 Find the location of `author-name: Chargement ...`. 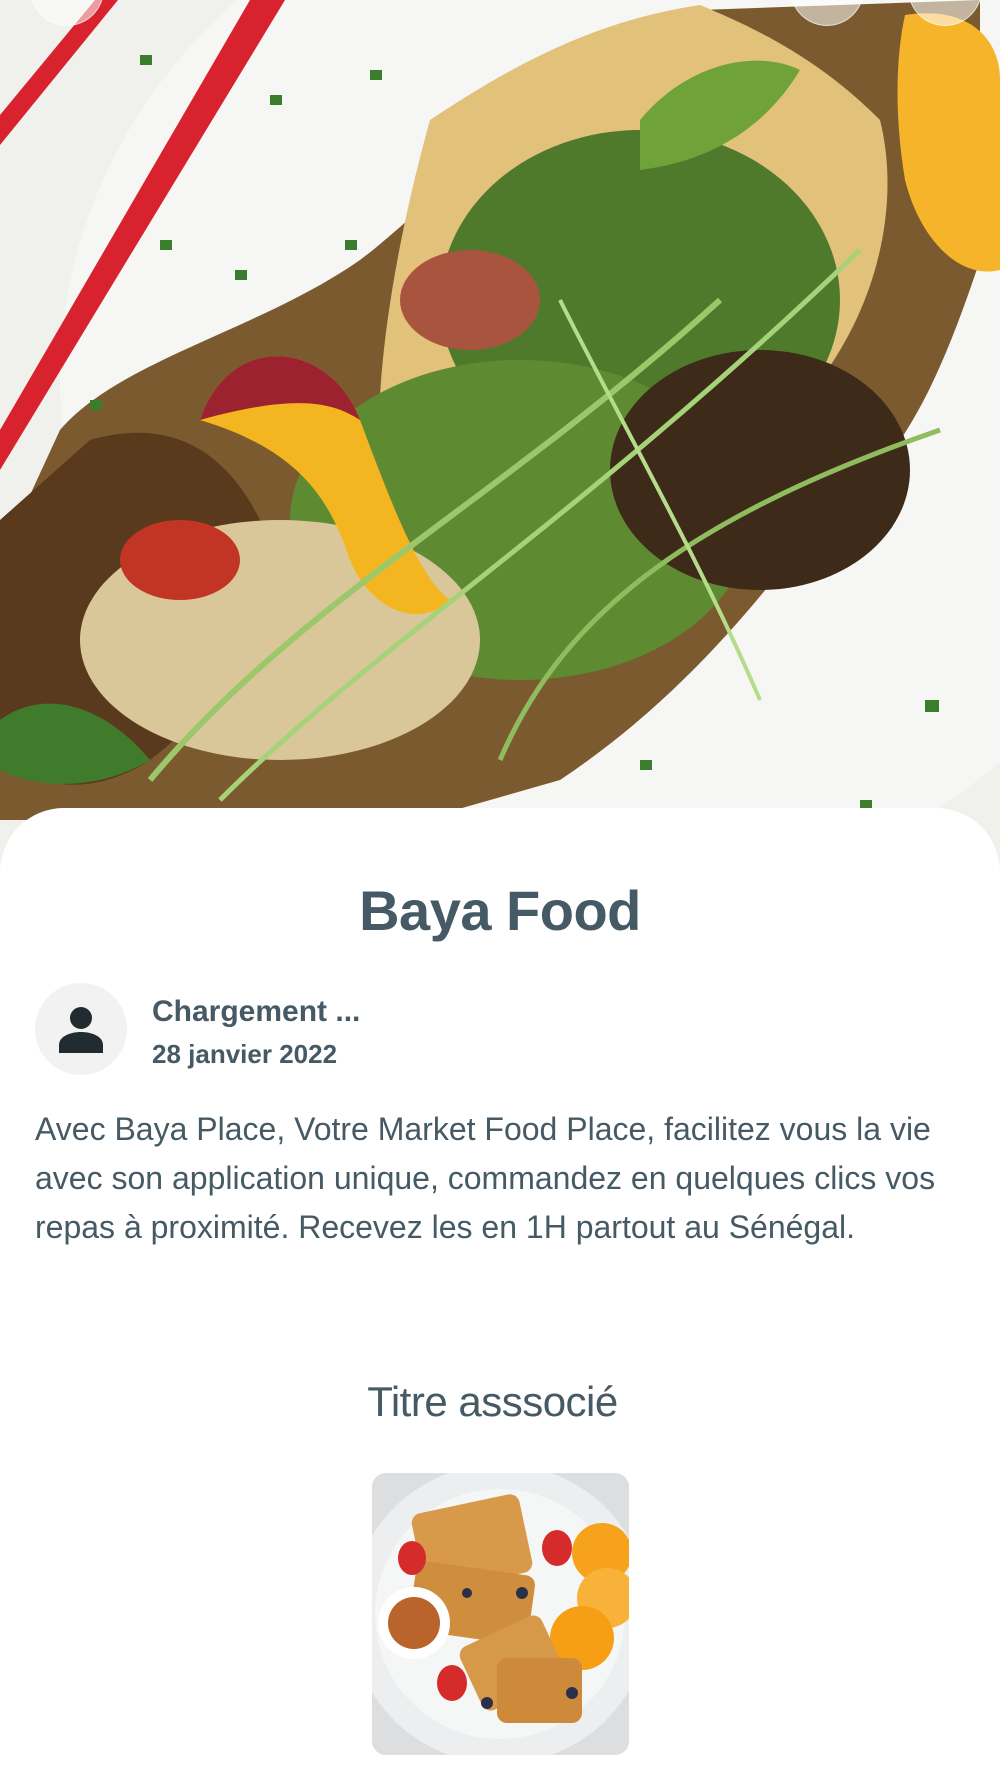

author-name: Chargement ... is located at coordinates (256, 1011).